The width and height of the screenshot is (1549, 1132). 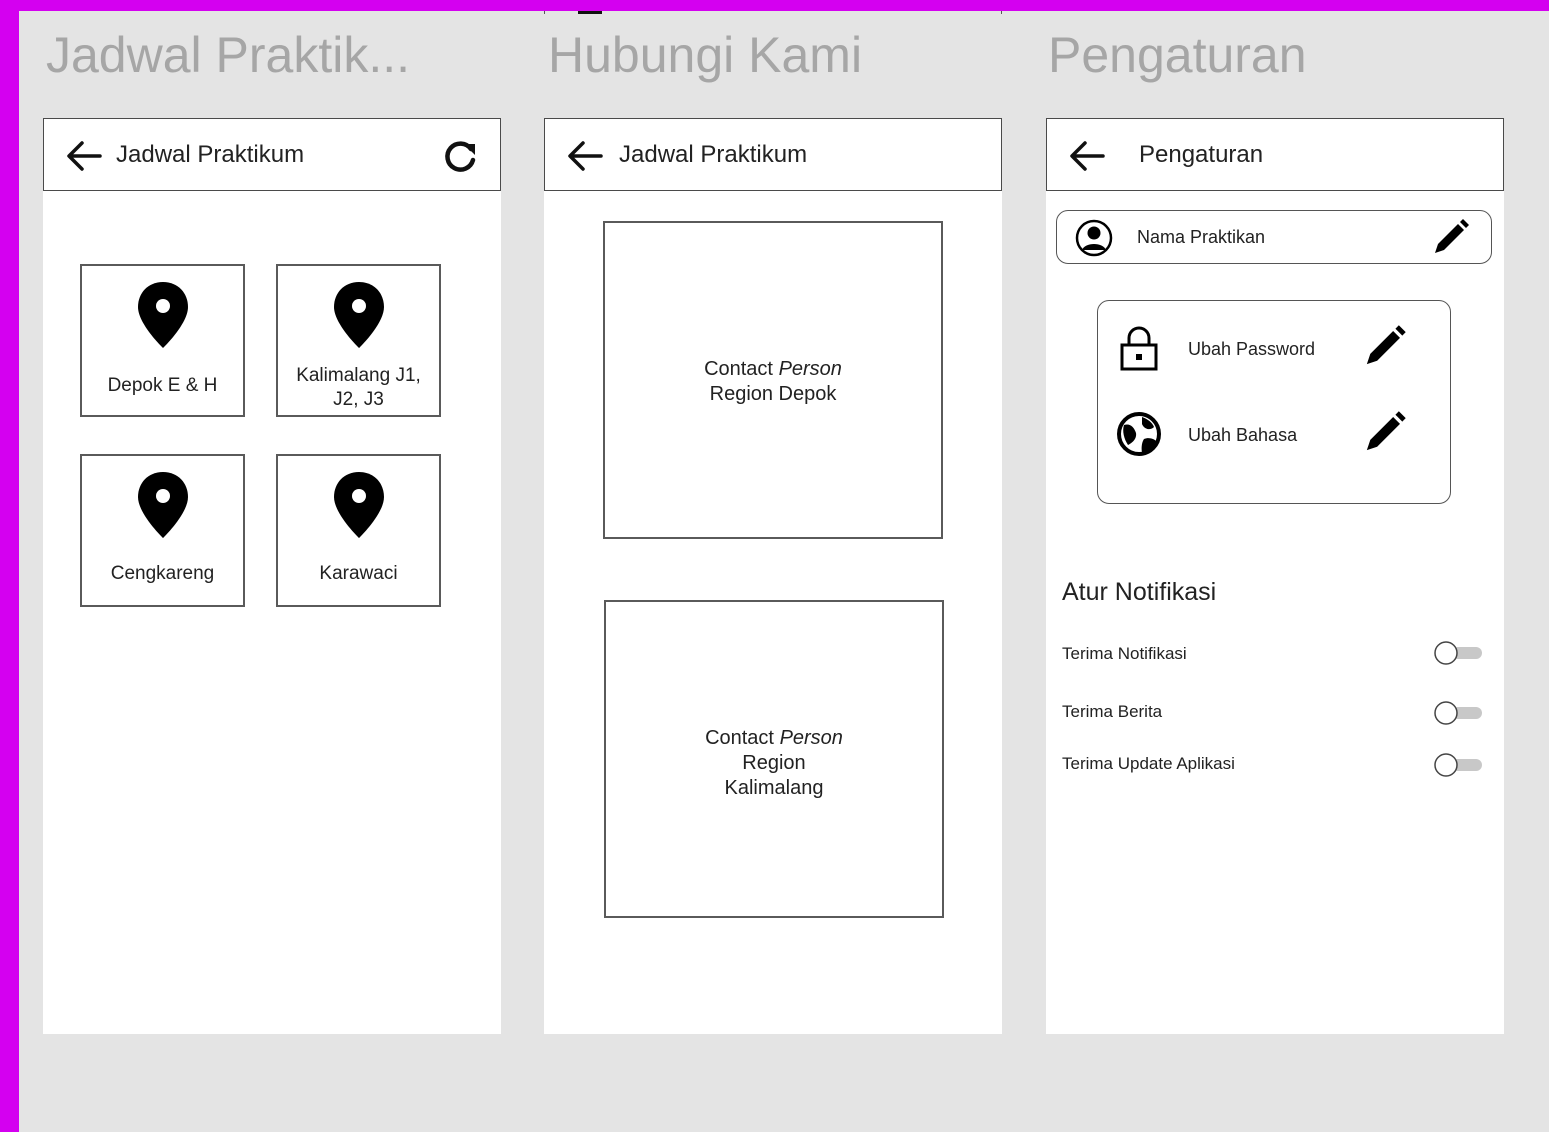 What do you see at coordinates (9, 566) in the screenshot?
I see `canvas-left-border` at bounding box center [9, 566].